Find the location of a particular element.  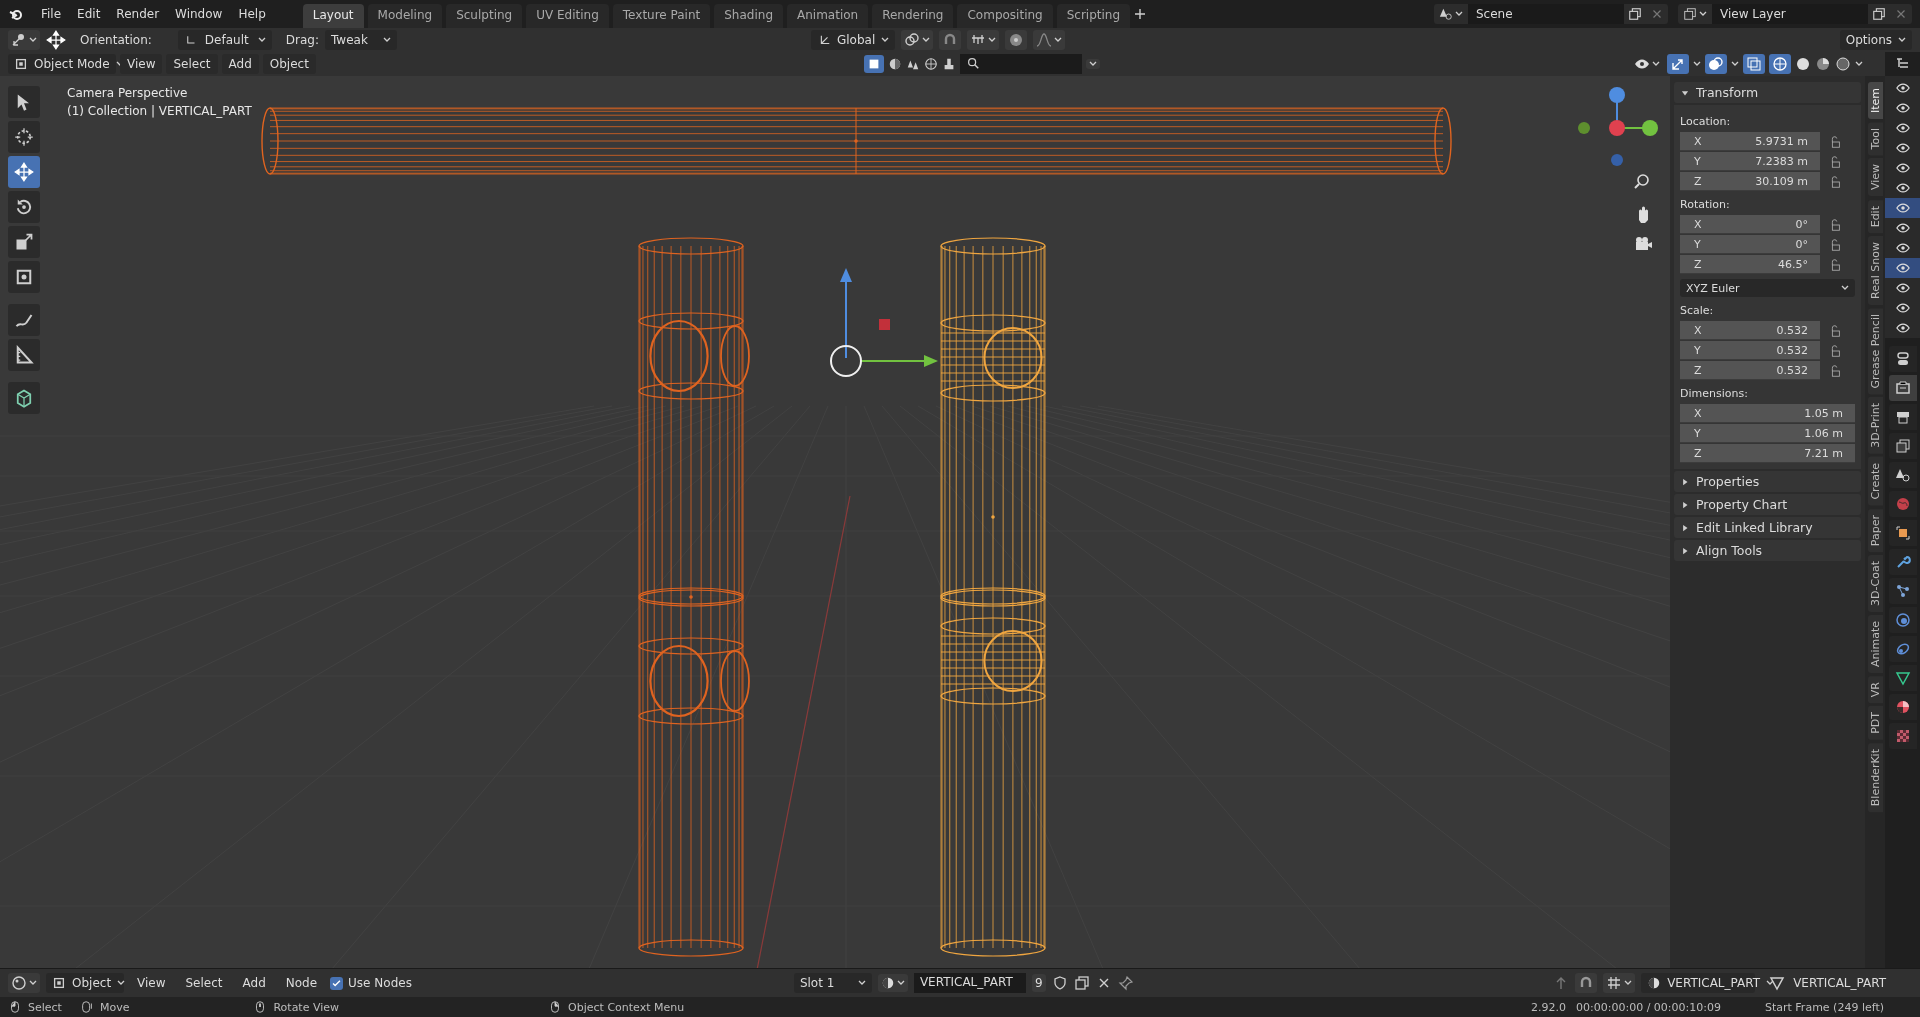

menu-item: Select is located at coordinates (192, 64).